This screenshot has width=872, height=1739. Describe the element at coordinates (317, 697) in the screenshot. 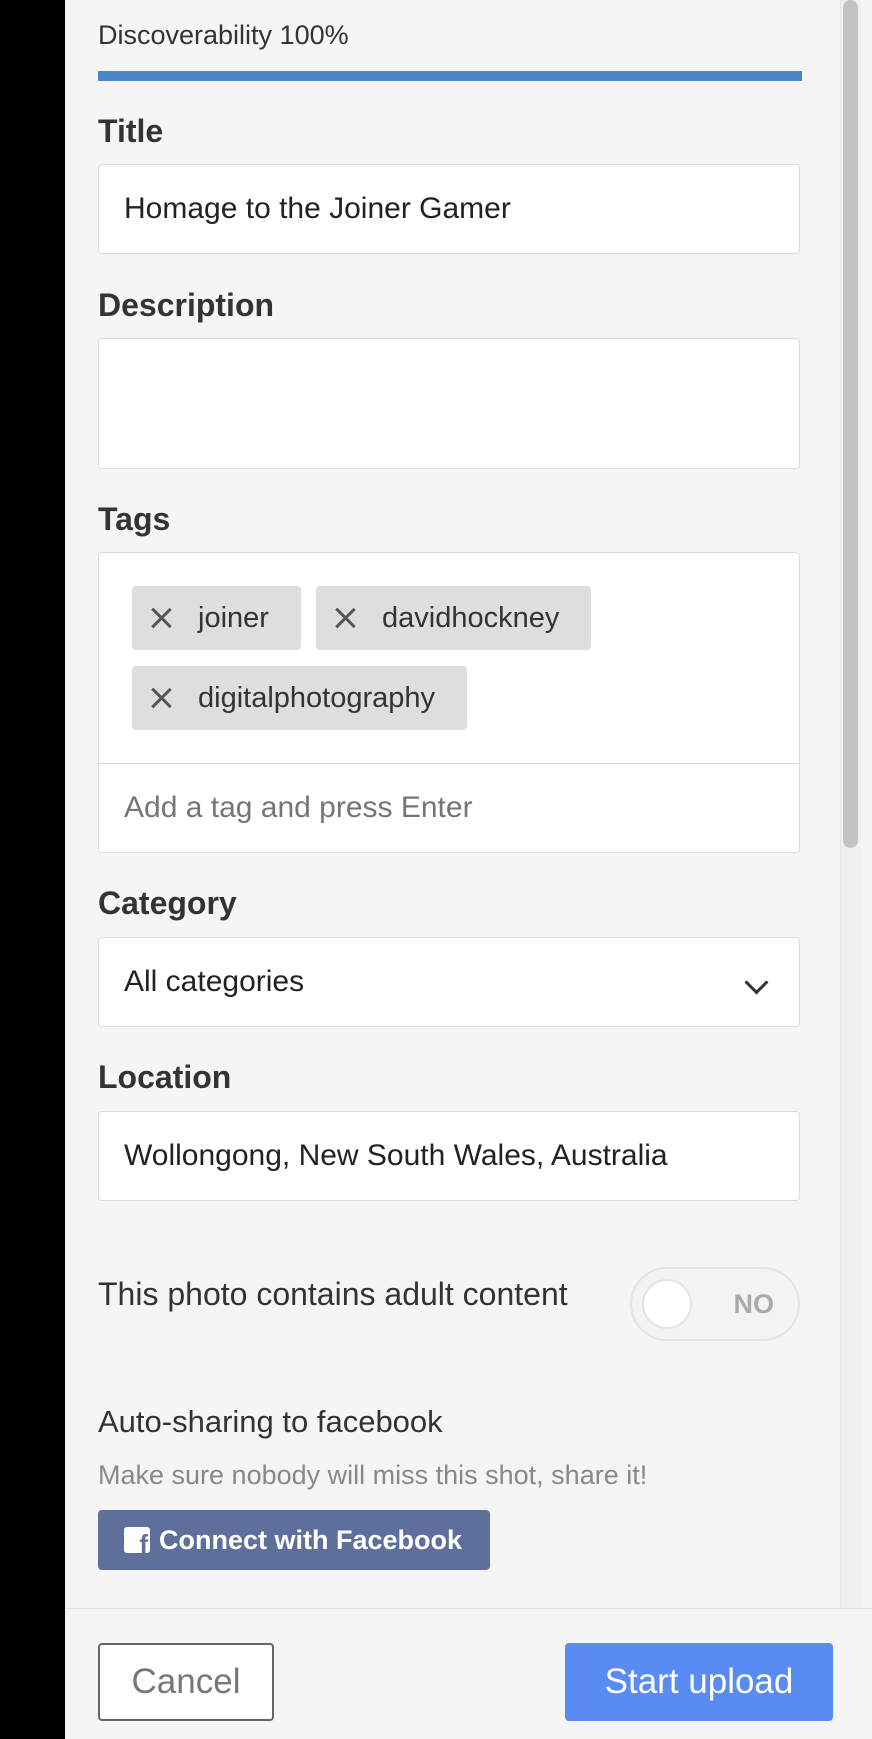

I see `tag-text: digitalphotography` at that location.